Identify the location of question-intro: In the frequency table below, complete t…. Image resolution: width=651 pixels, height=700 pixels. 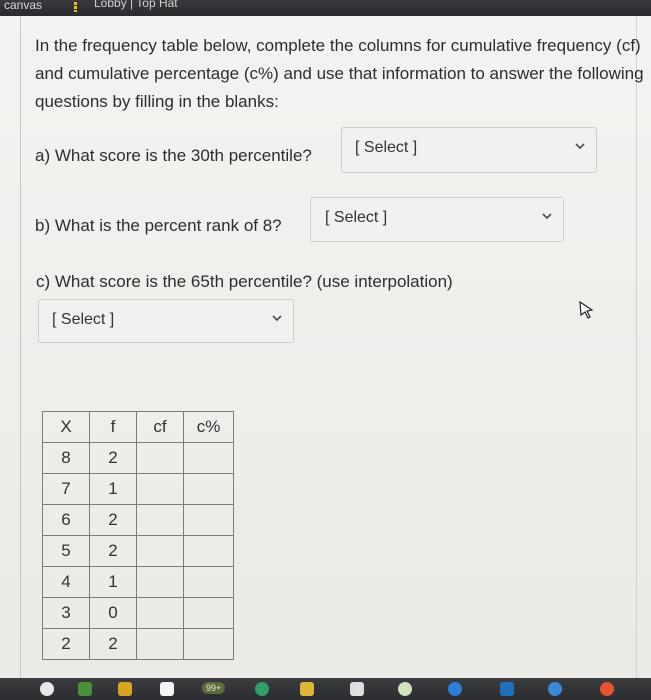
(339, 73).